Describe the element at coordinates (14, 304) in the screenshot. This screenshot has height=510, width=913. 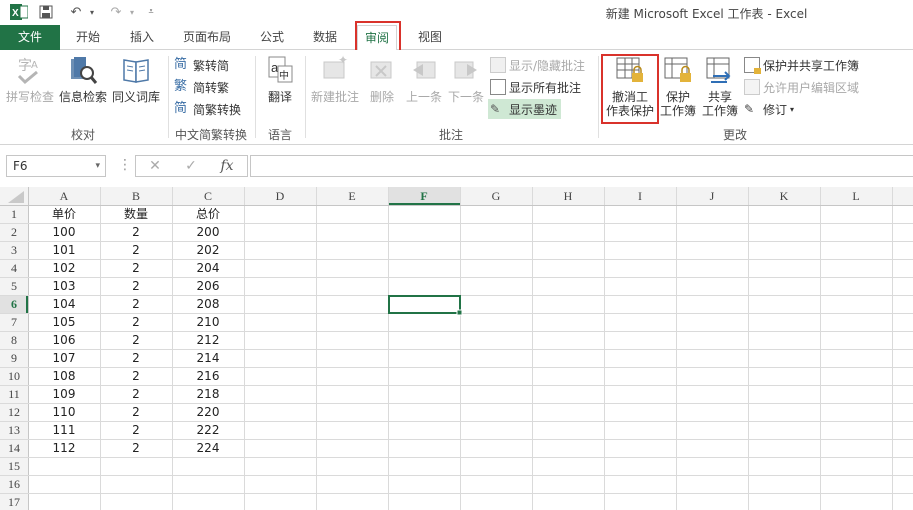
I see `row-header-6: 6` at that location.